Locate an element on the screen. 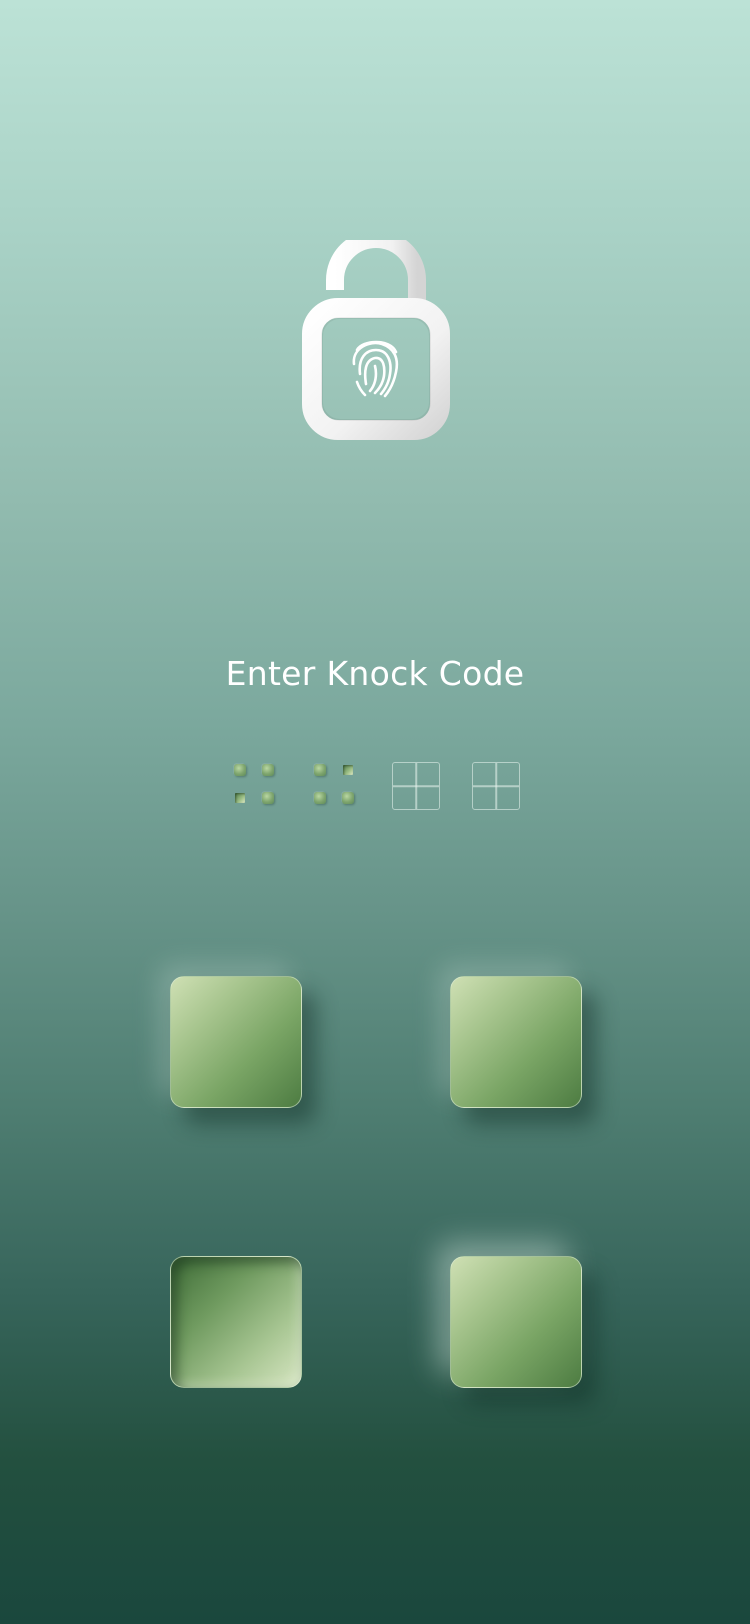 Image resolution: width=750 pixels, height=1624 pixels. code-digit-1-entered is located at coordinates (256, 786).